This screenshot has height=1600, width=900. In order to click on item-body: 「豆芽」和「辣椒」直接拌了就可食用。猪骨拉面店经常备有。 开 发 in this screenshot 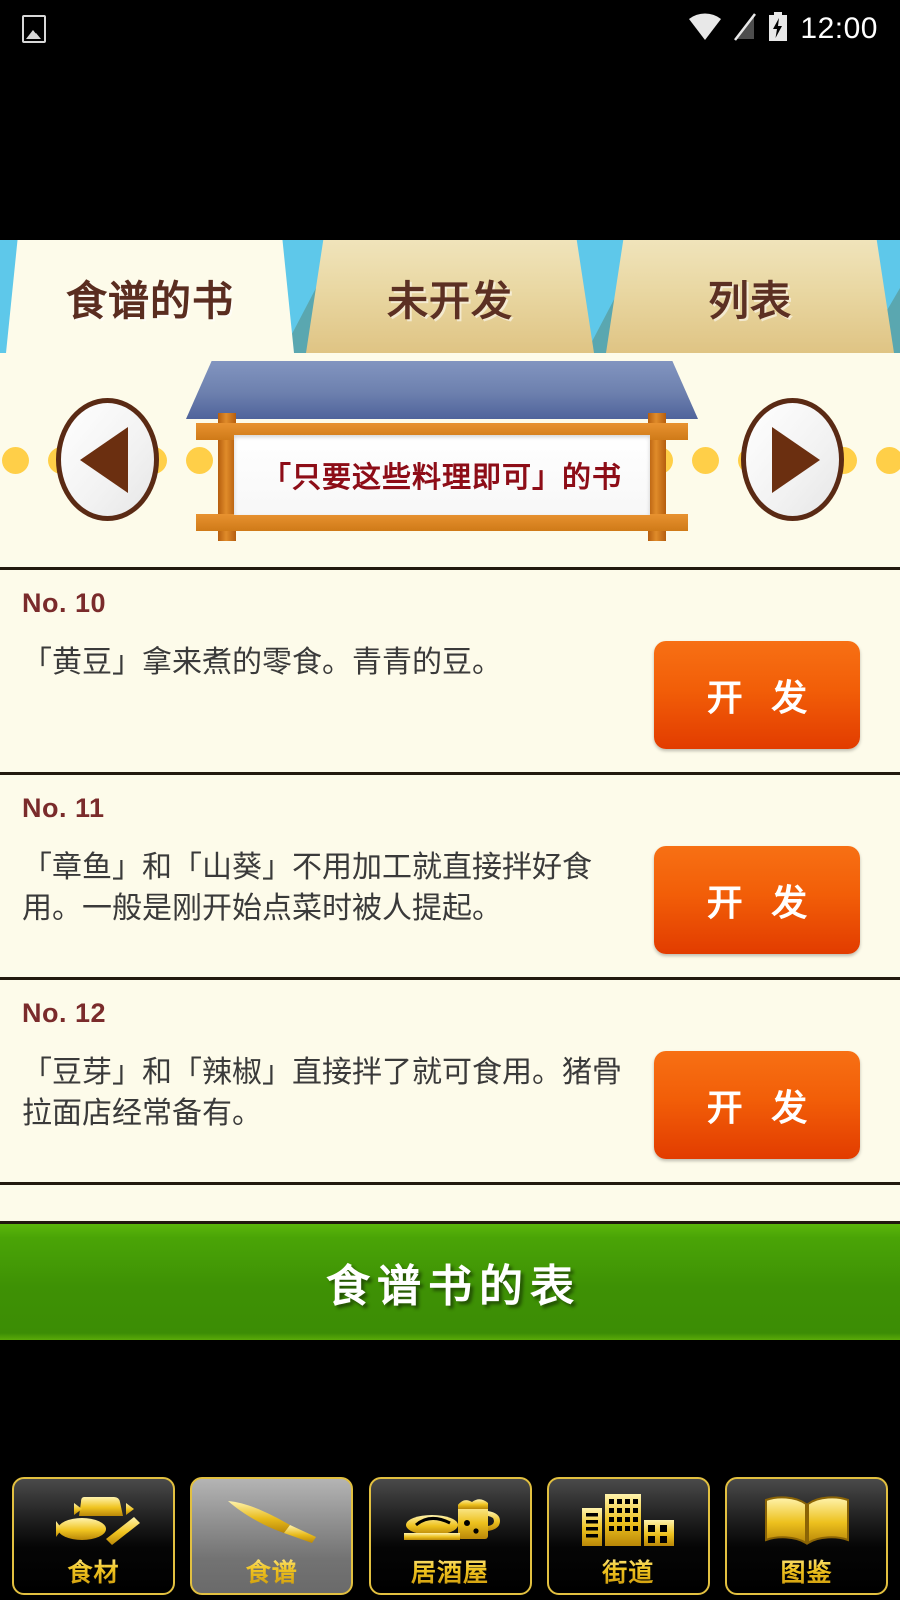, I will do `click(450, 1105)`.